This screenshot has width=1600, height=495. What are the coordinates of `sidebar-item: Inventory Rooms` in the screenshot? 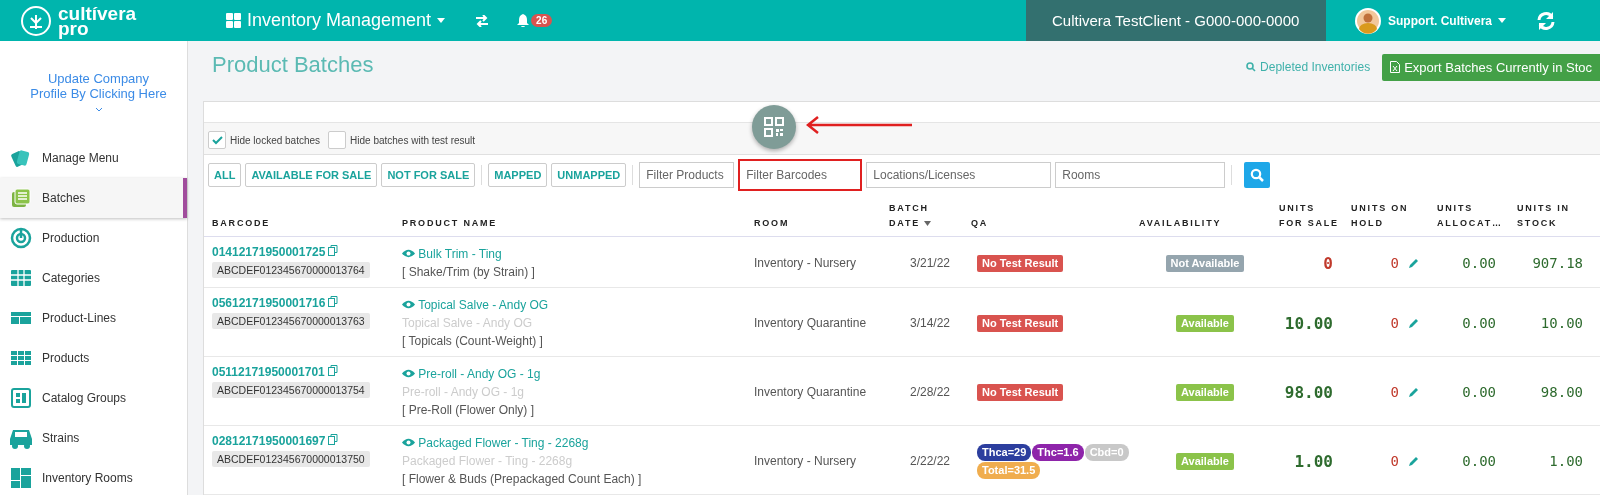 It's located at (93, 476).